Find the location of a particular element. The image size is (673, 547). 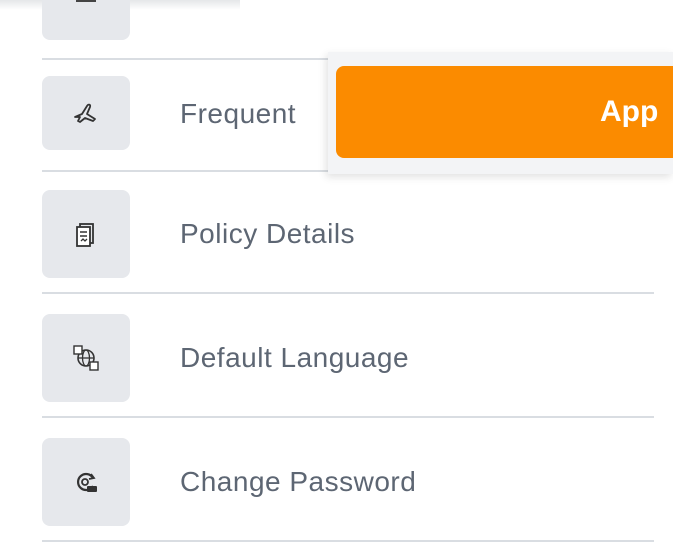

policy-document-icon is located at coordinates (85, 235).